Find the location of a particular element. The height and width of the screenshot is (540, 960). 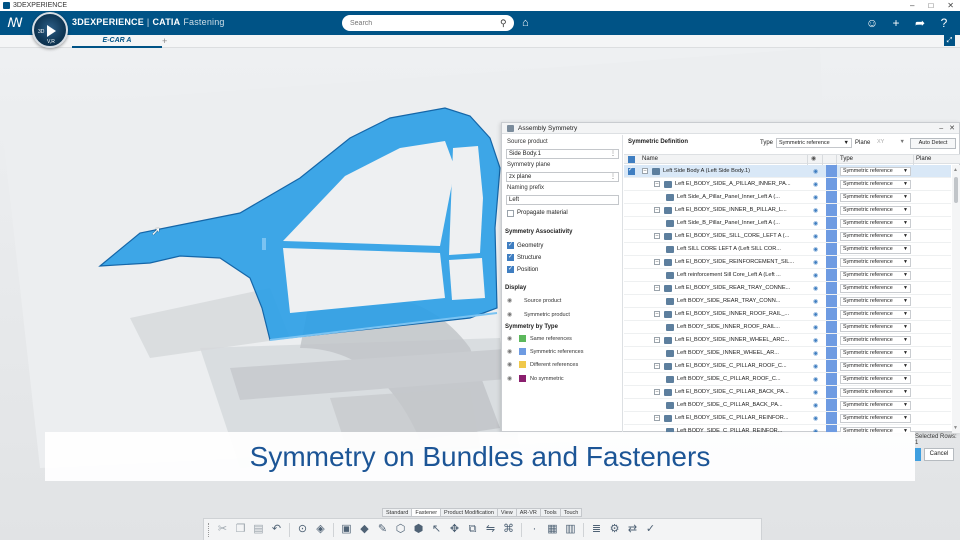

undo-icon: ↶ is located at coordinates (276, 529).